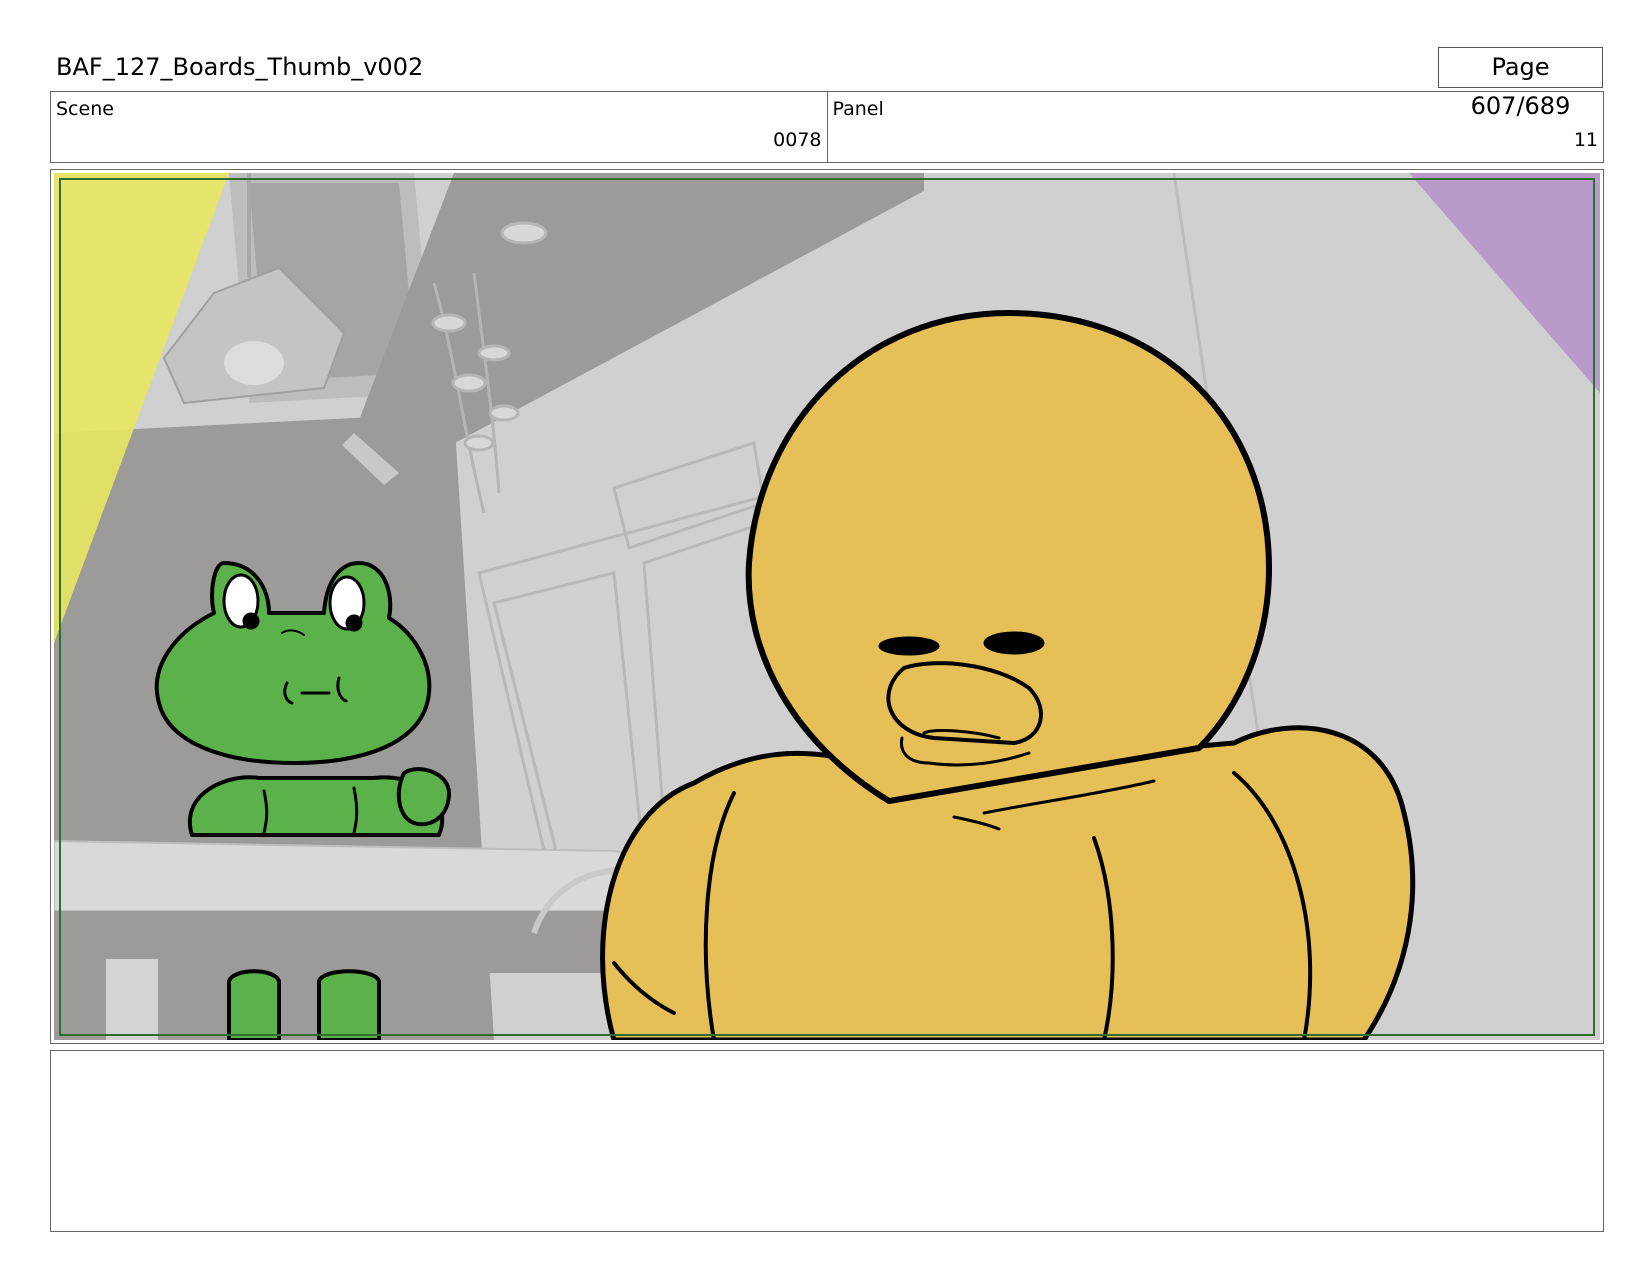 This screenshot has height=1275, width=1650. I want to click on panel-cell: Panel 11, so click(1215, 127).